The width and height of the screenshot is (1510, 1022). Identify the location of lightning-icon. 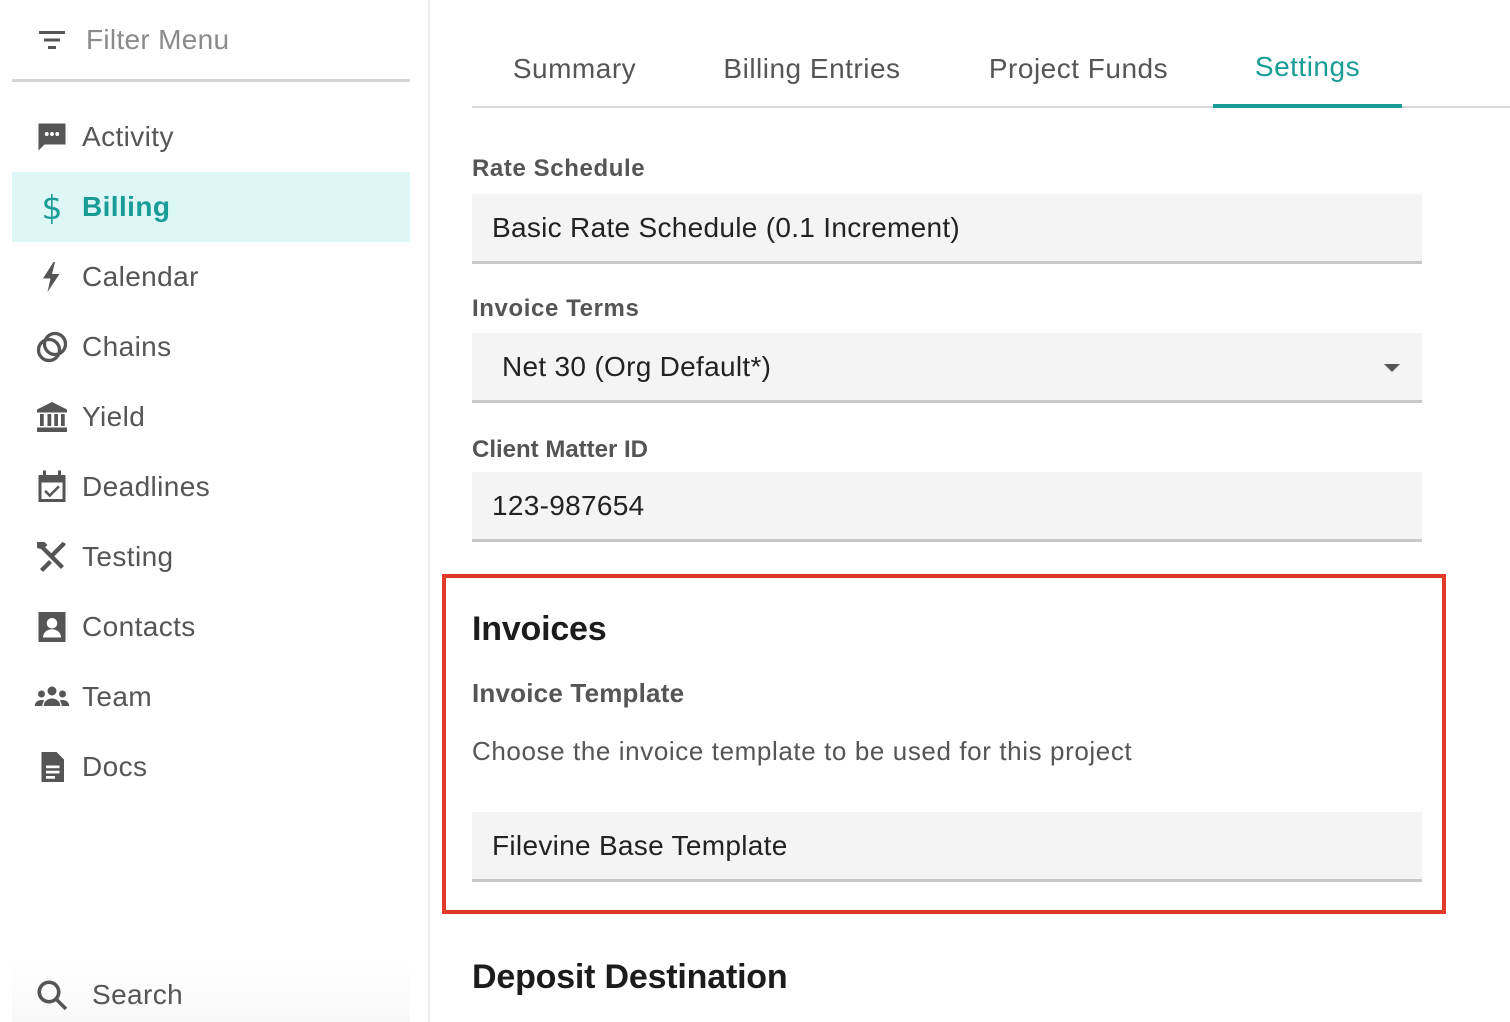
(52, 277).